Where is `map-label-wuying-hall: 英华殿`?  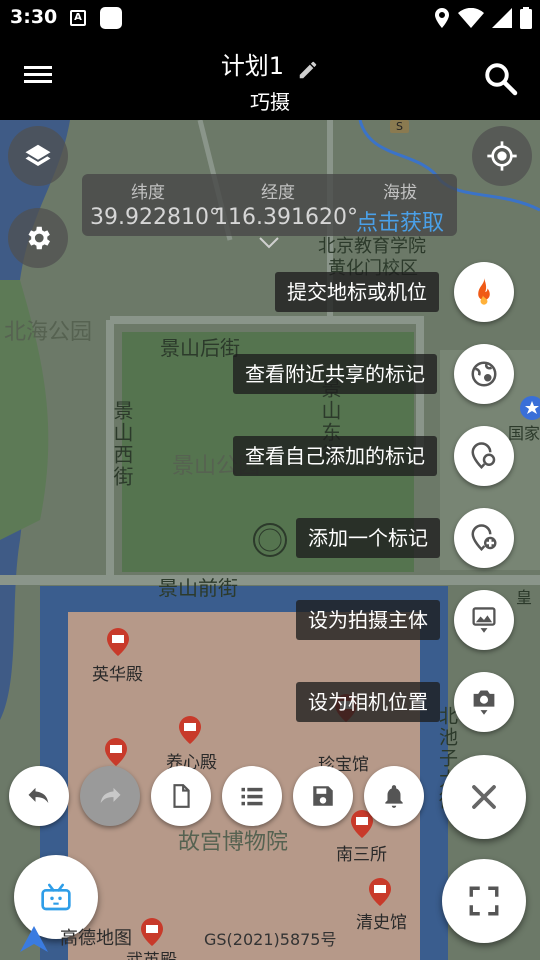 map-label-wuying-hall: 英华殿 is located at coordinates (117, 675).